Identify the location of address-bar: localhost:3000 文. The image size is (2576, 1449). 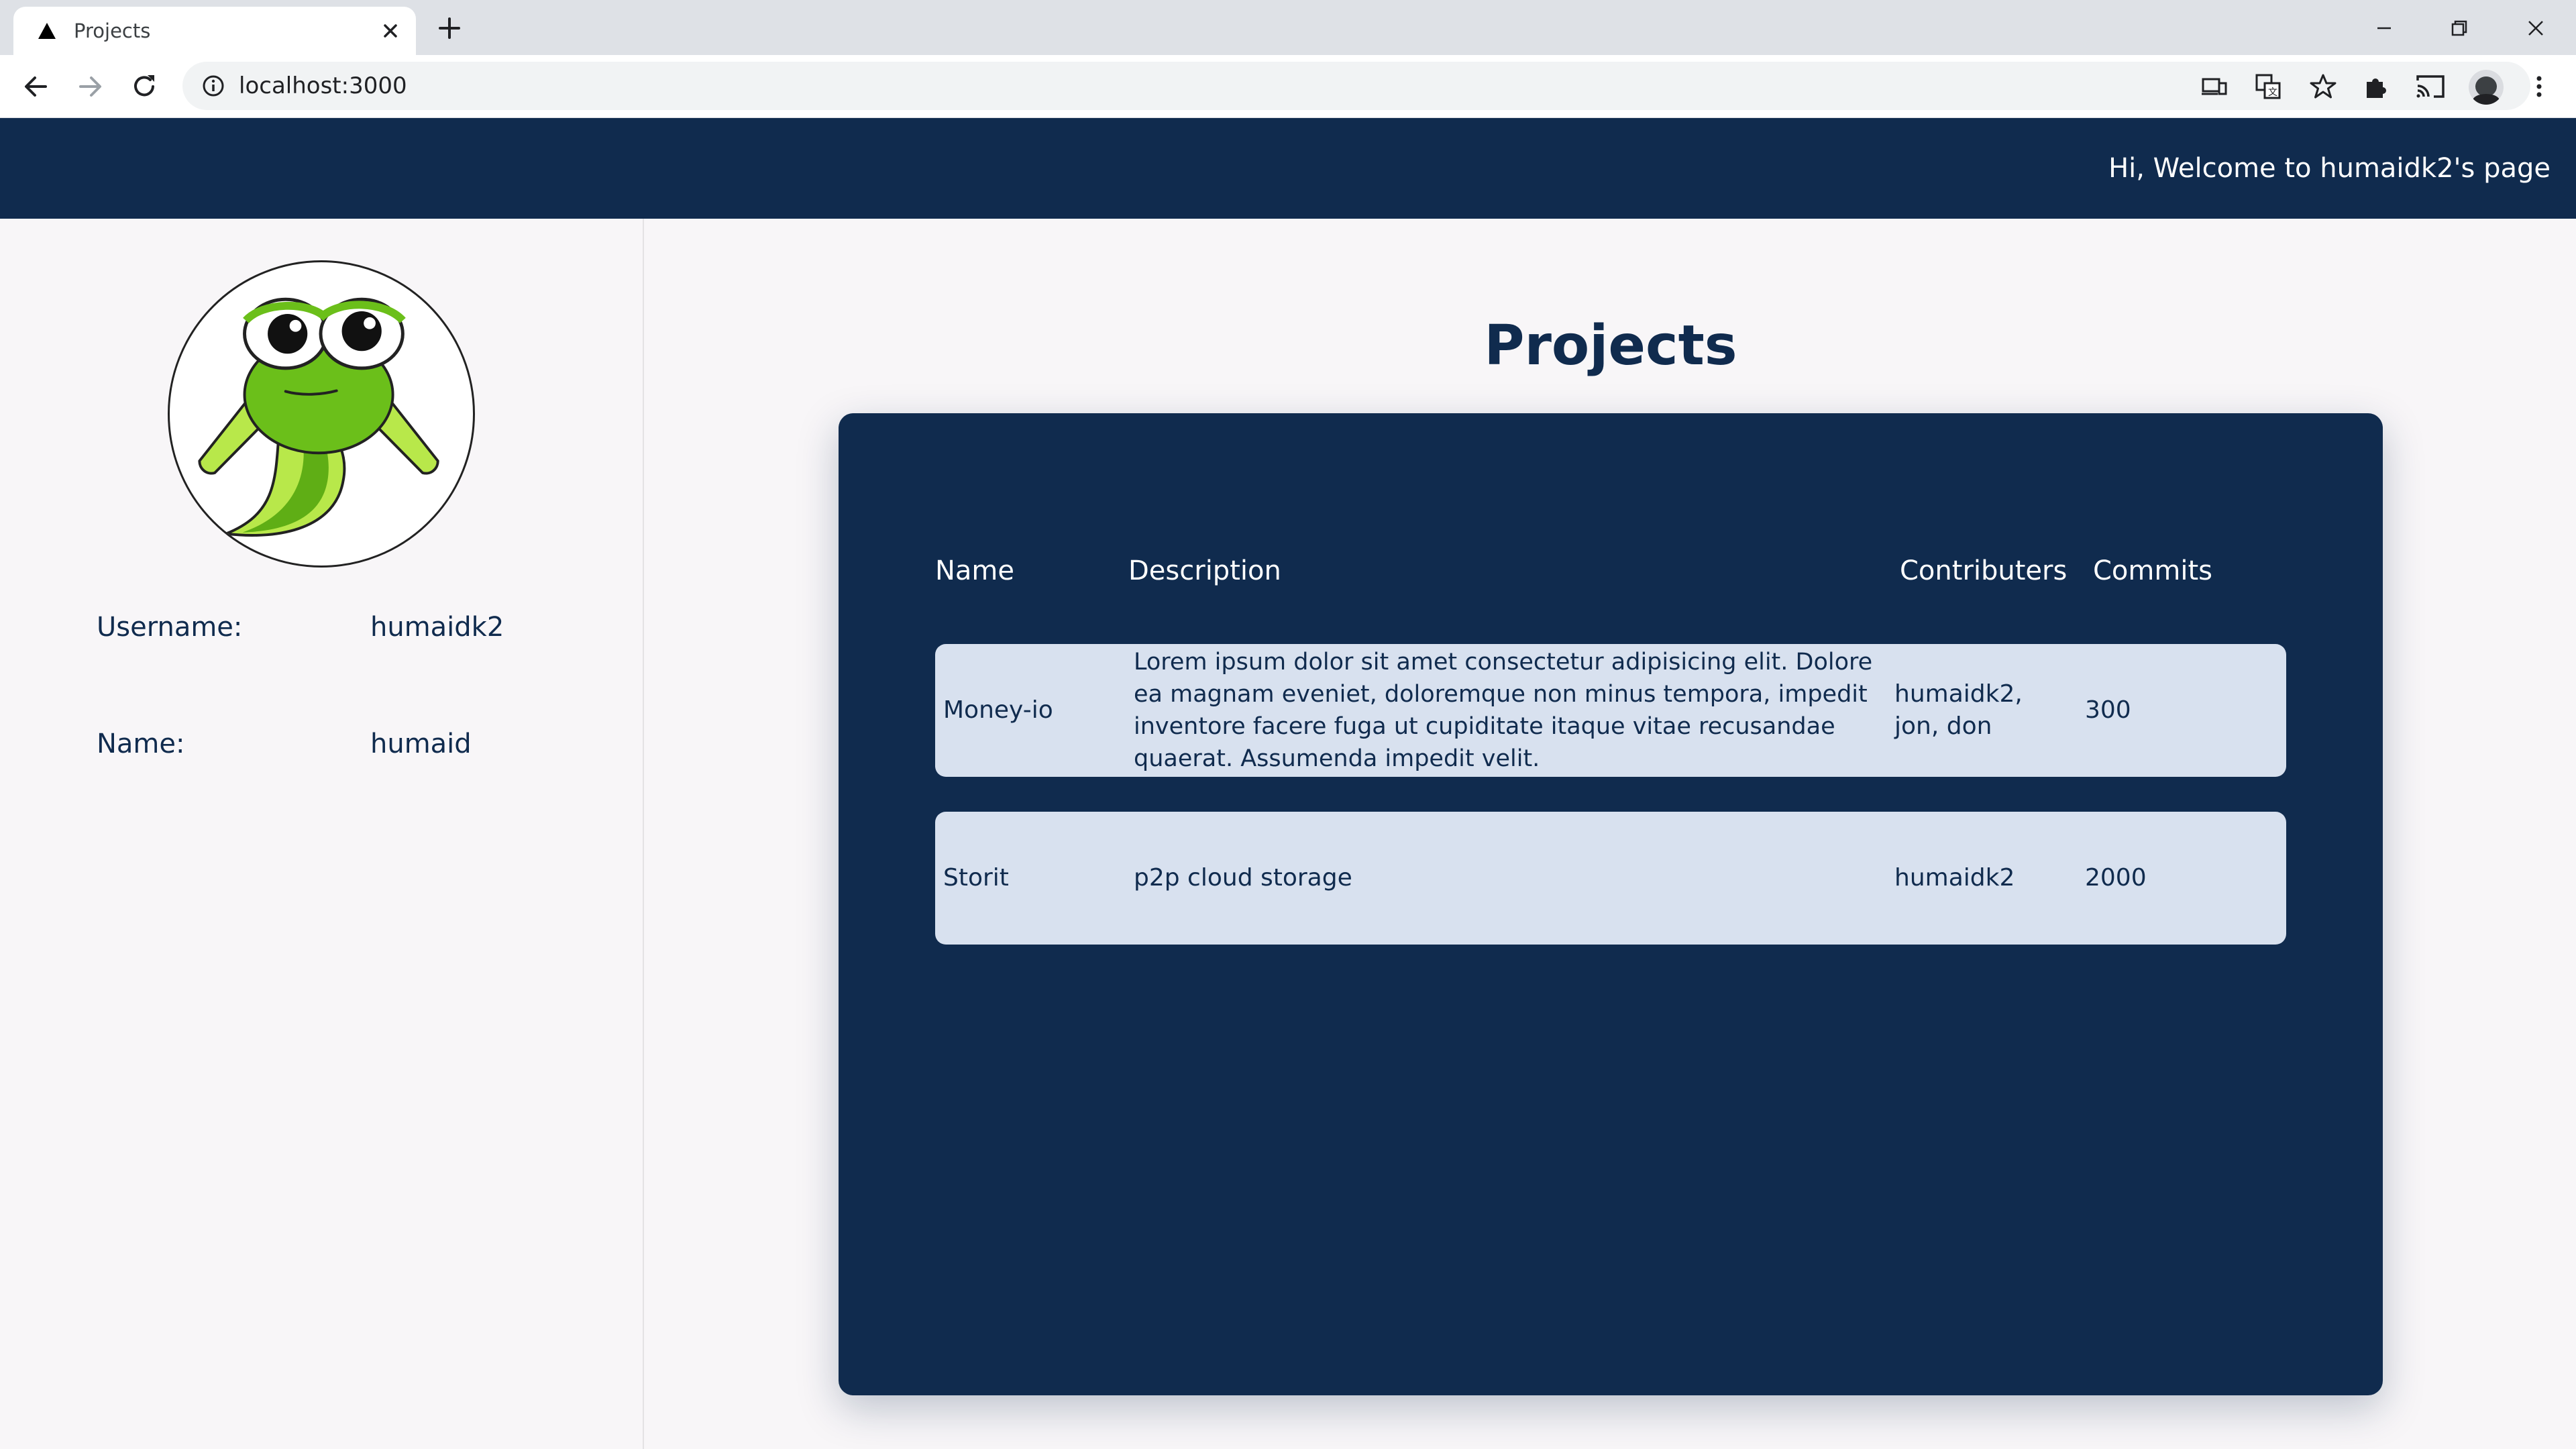
(1356, 86).